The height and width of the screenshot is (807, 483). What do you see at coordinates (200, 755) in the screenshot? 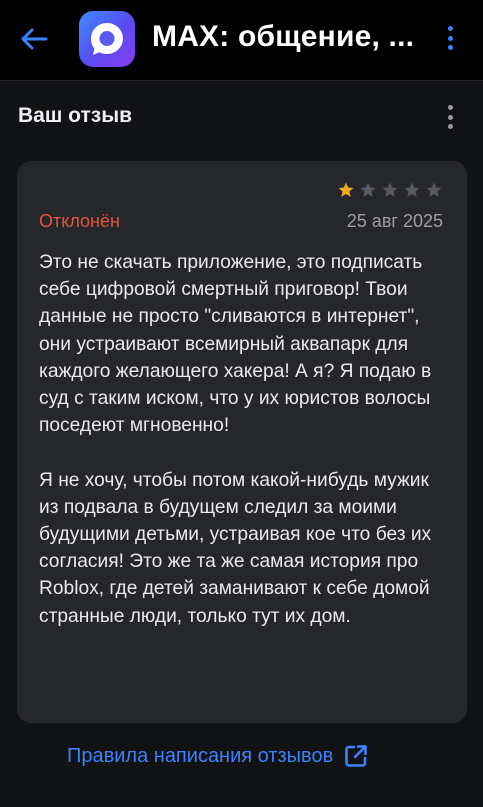
I see `review-rules-label: Правила написания отзывов` at bounding box center [200, 755].